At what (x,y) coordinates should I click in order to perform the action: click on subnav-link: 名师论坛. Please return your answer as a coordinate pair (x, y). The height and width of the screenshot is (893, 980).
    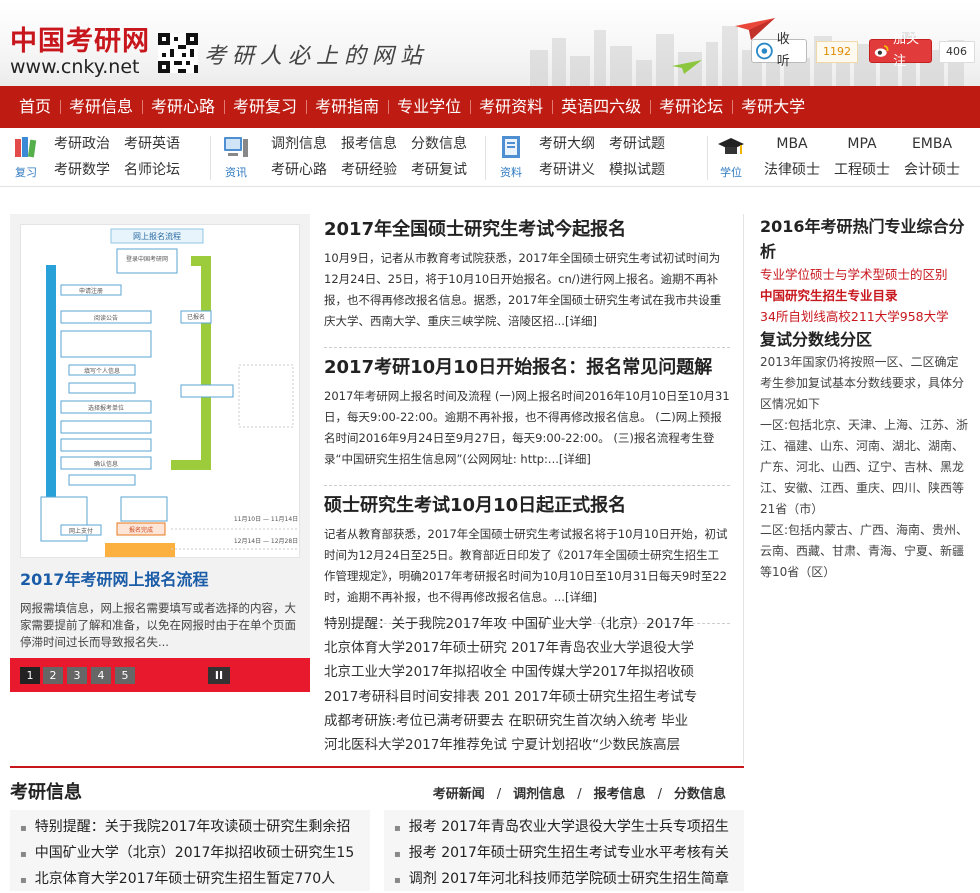
    Looking at the image, I should click on (159, 170).